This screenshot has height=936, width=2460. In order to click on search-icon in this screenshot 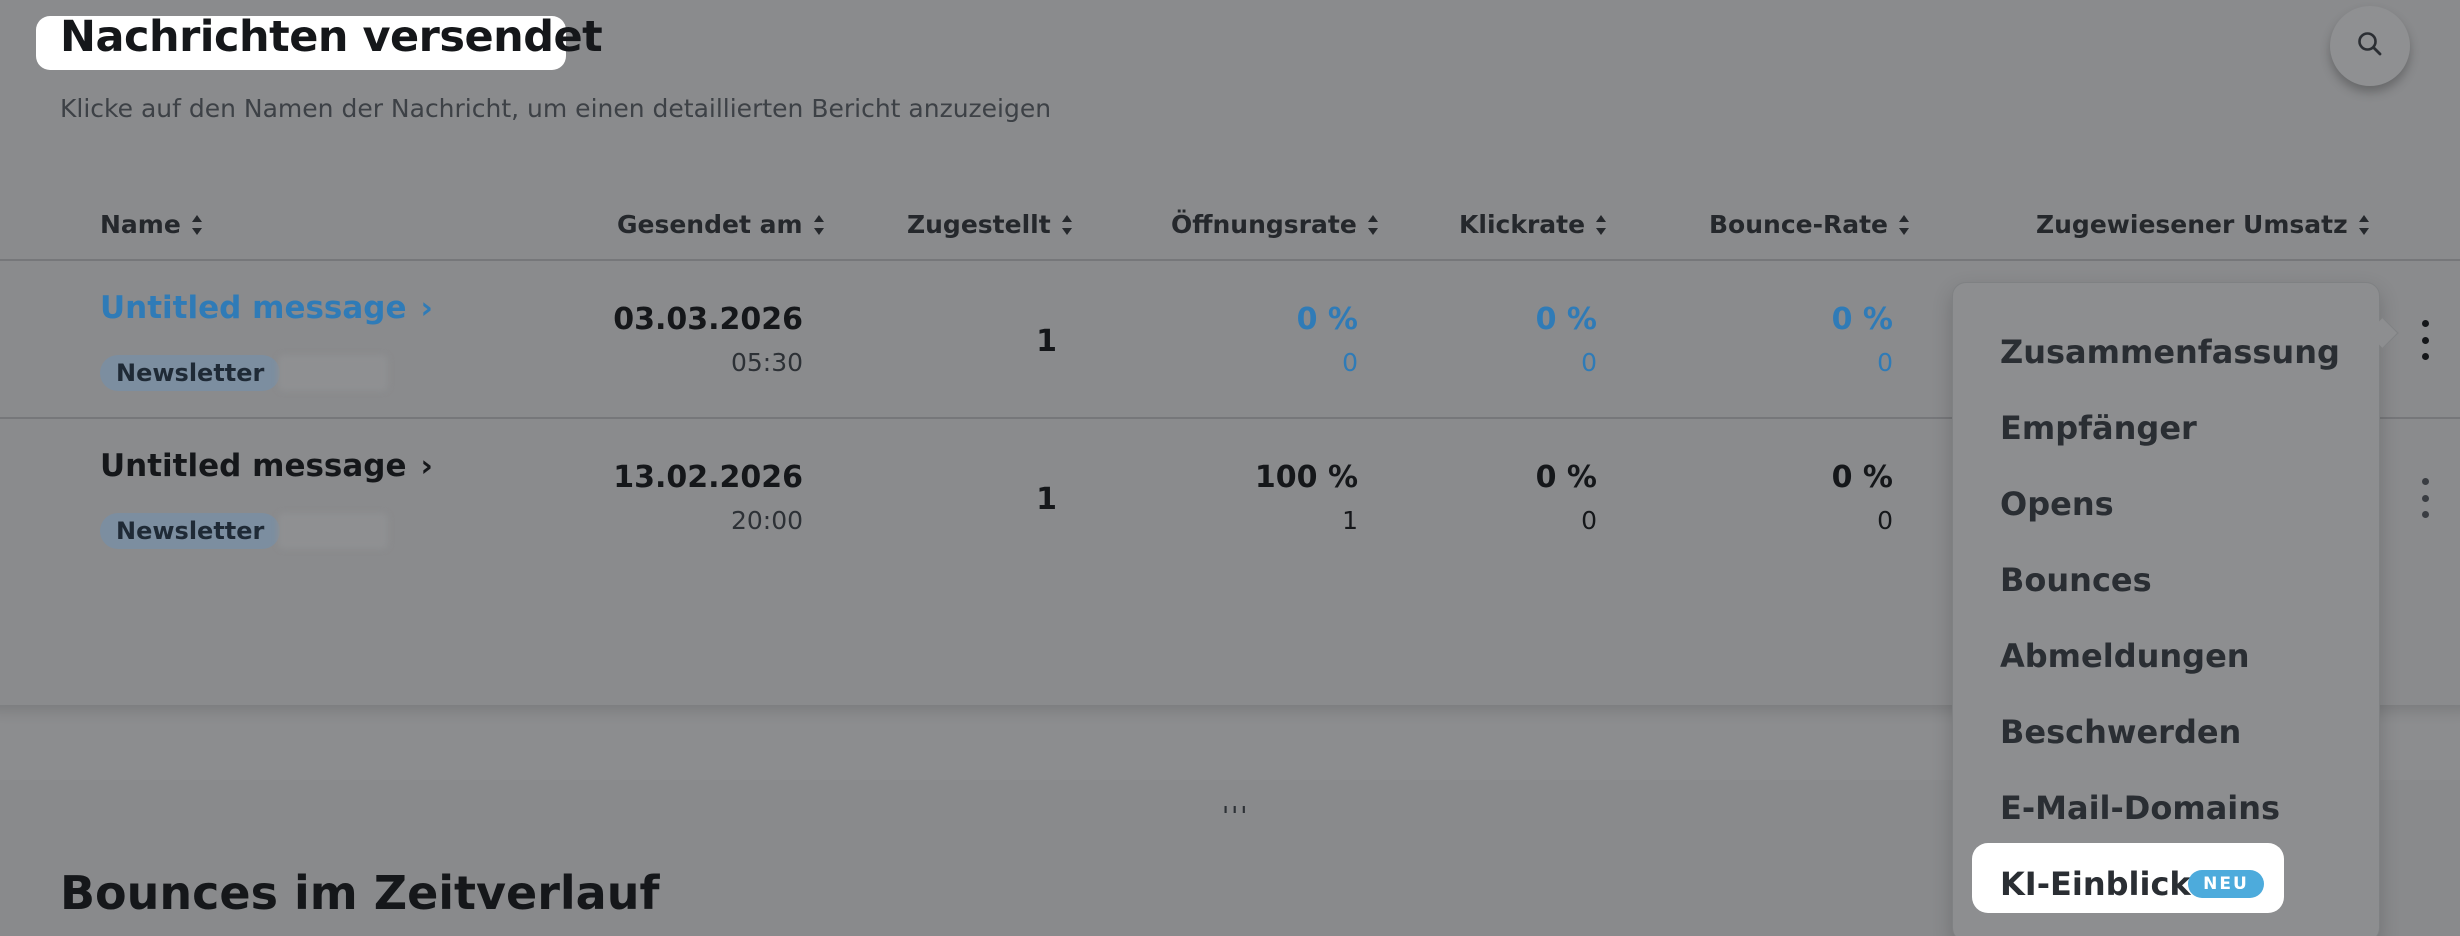, I will do `click(2370, 46)`.